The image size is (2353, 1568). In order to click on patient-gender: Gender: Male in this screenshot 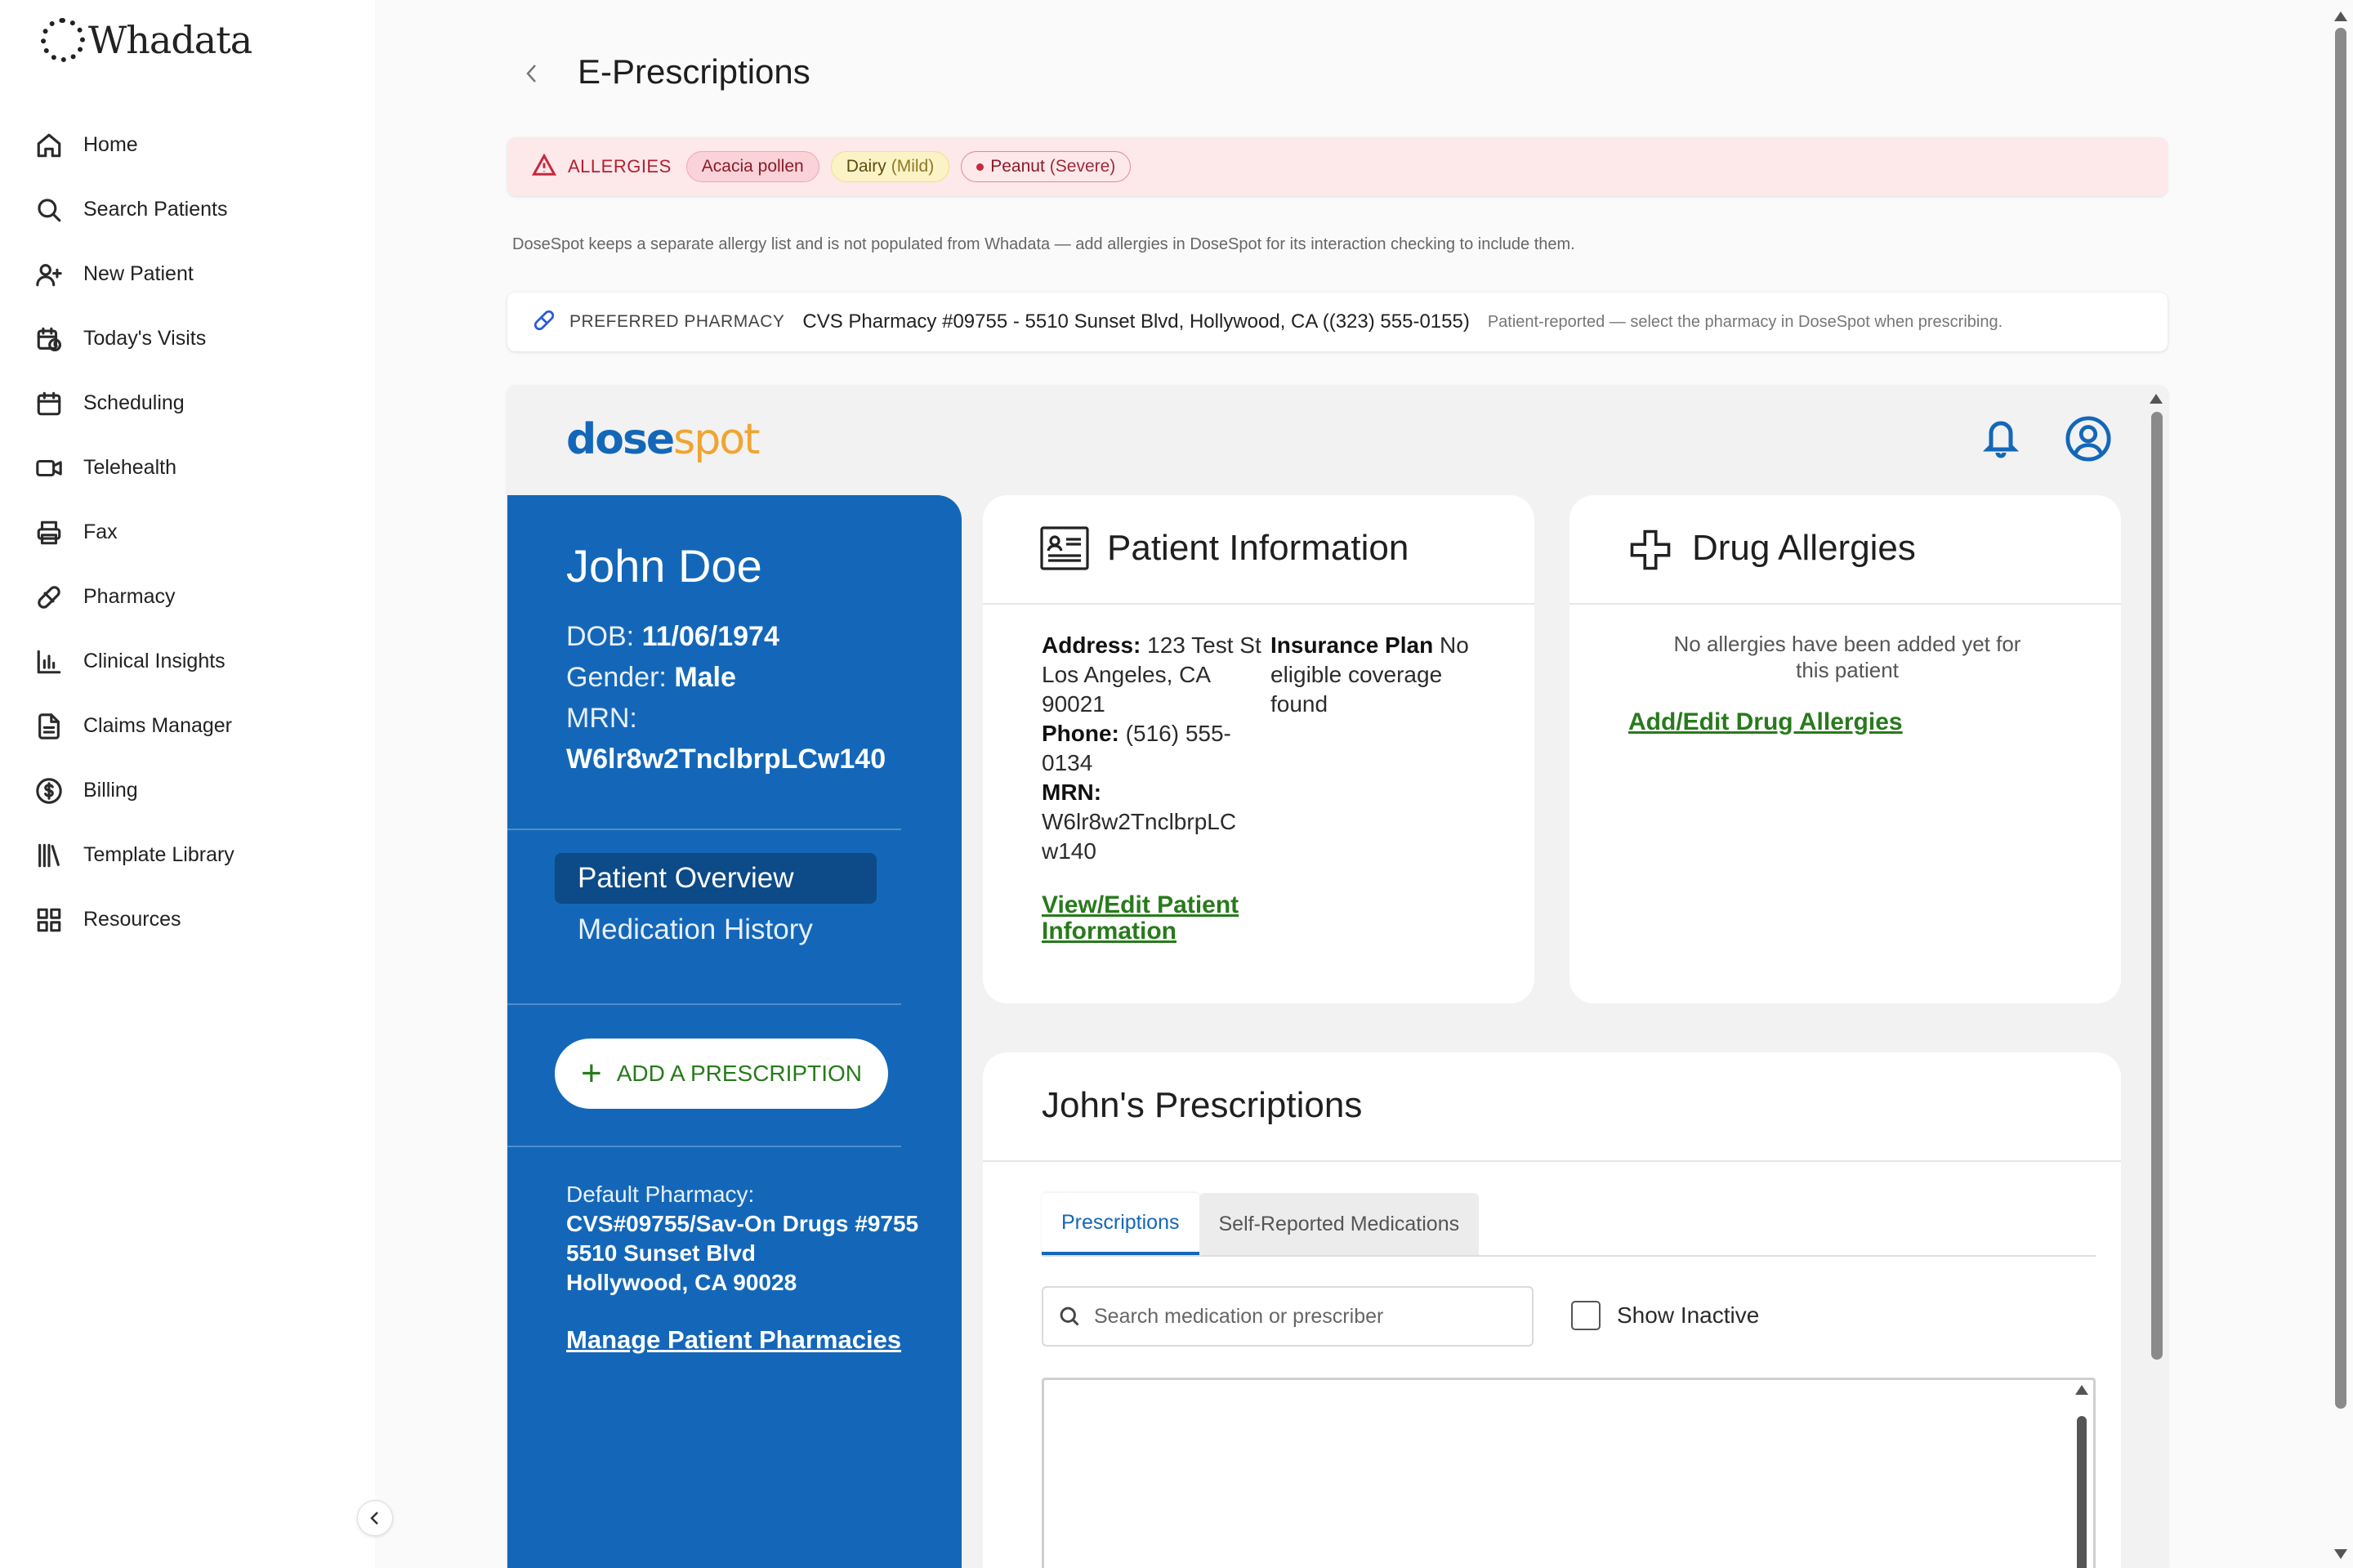, I will do `click(651, 678)`.